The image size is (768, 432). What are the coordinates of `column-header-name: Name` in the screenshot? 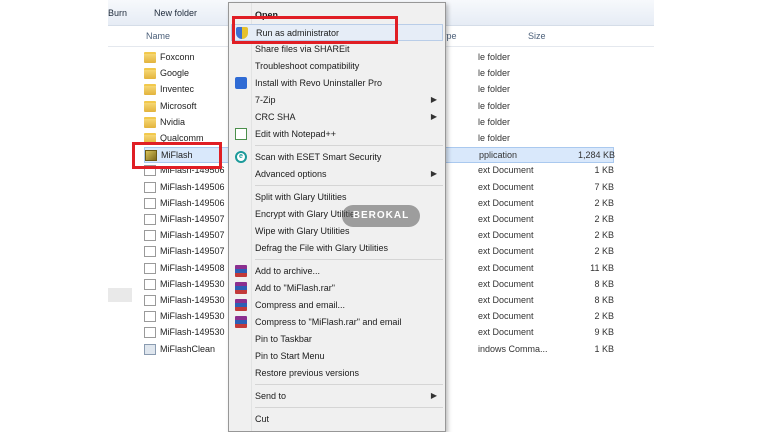 It's located at (158, 36).